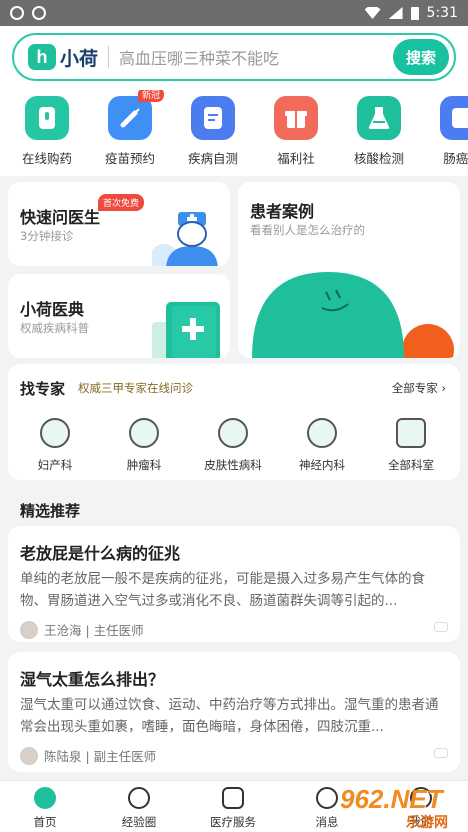 The width and height of the screenshot is (468, 832). I want to click on cases-illustration, so click(353, 315).